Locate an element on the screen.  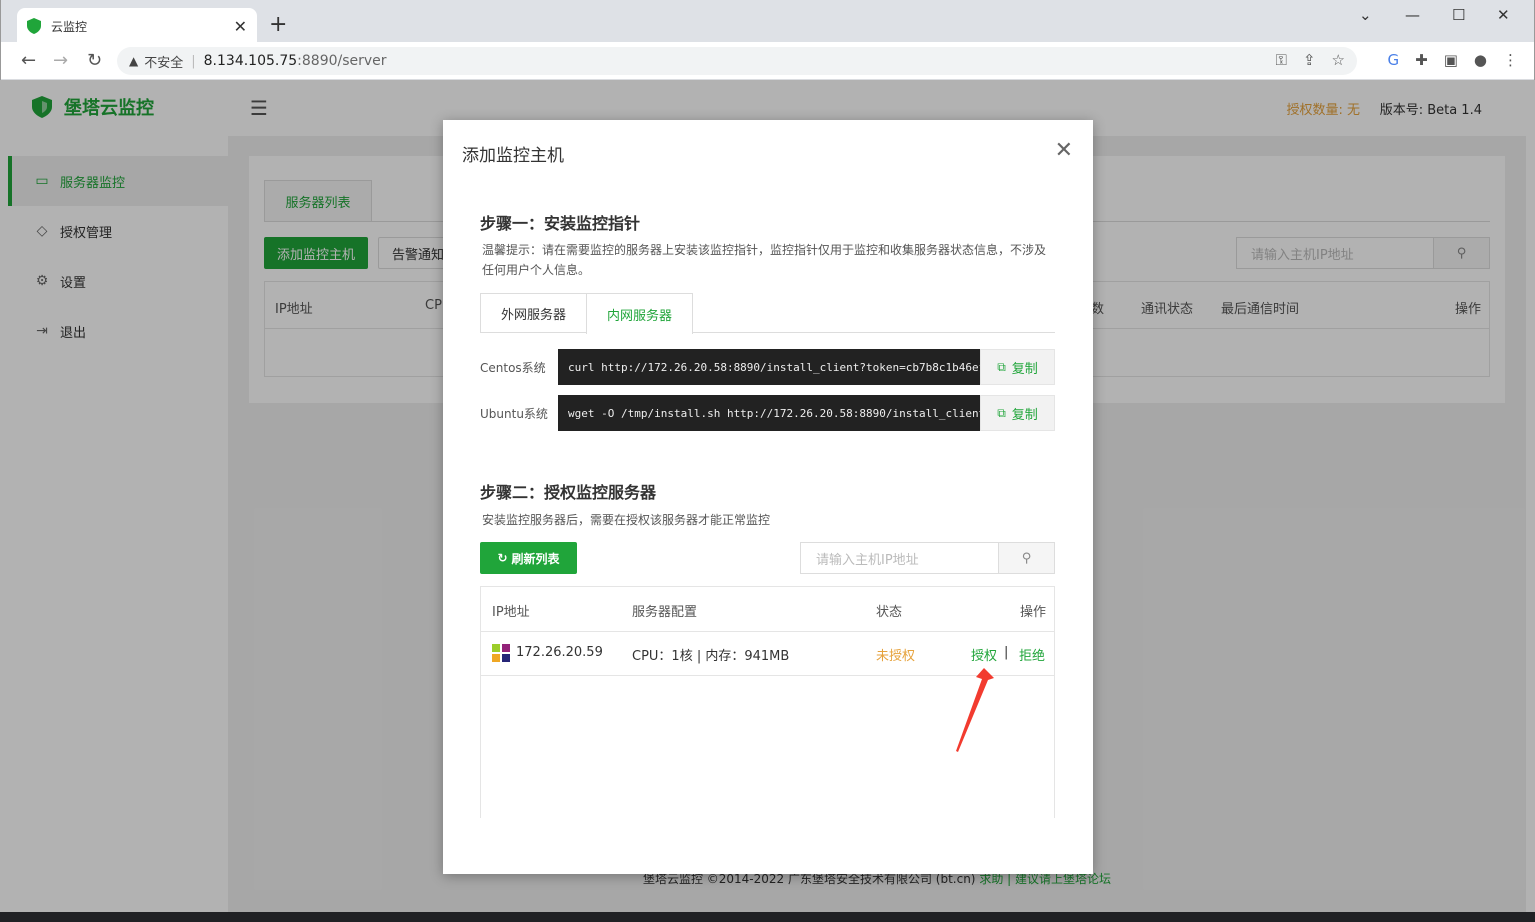
tab-close-icon: ✕ is located at coordinates (240, 26).